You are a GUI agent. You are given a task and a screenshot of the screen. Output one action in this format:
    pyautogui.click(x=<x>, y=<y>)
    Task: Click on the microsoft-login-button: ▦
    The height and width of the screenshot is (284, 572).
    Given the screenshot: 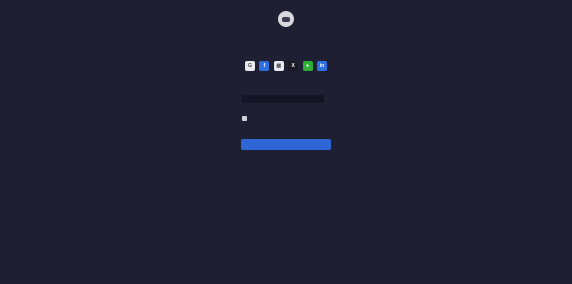 What is the action you would take?
    pyautogui.click(x=278, y=66)
    